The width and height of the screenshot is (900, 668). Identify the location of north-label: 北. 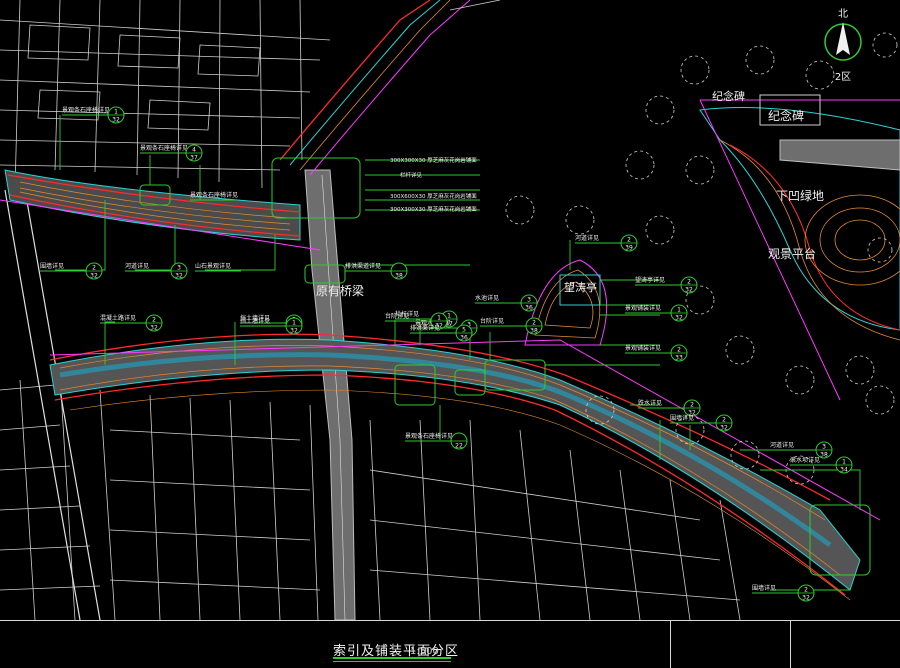
(843, 14).